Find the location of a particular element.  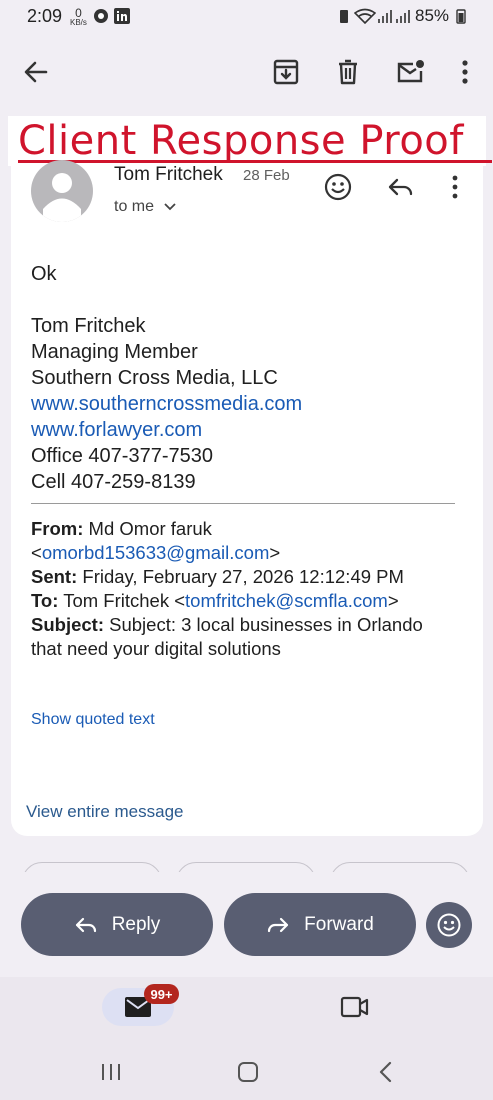

to-label: To: is located at coordinates (45, 600).